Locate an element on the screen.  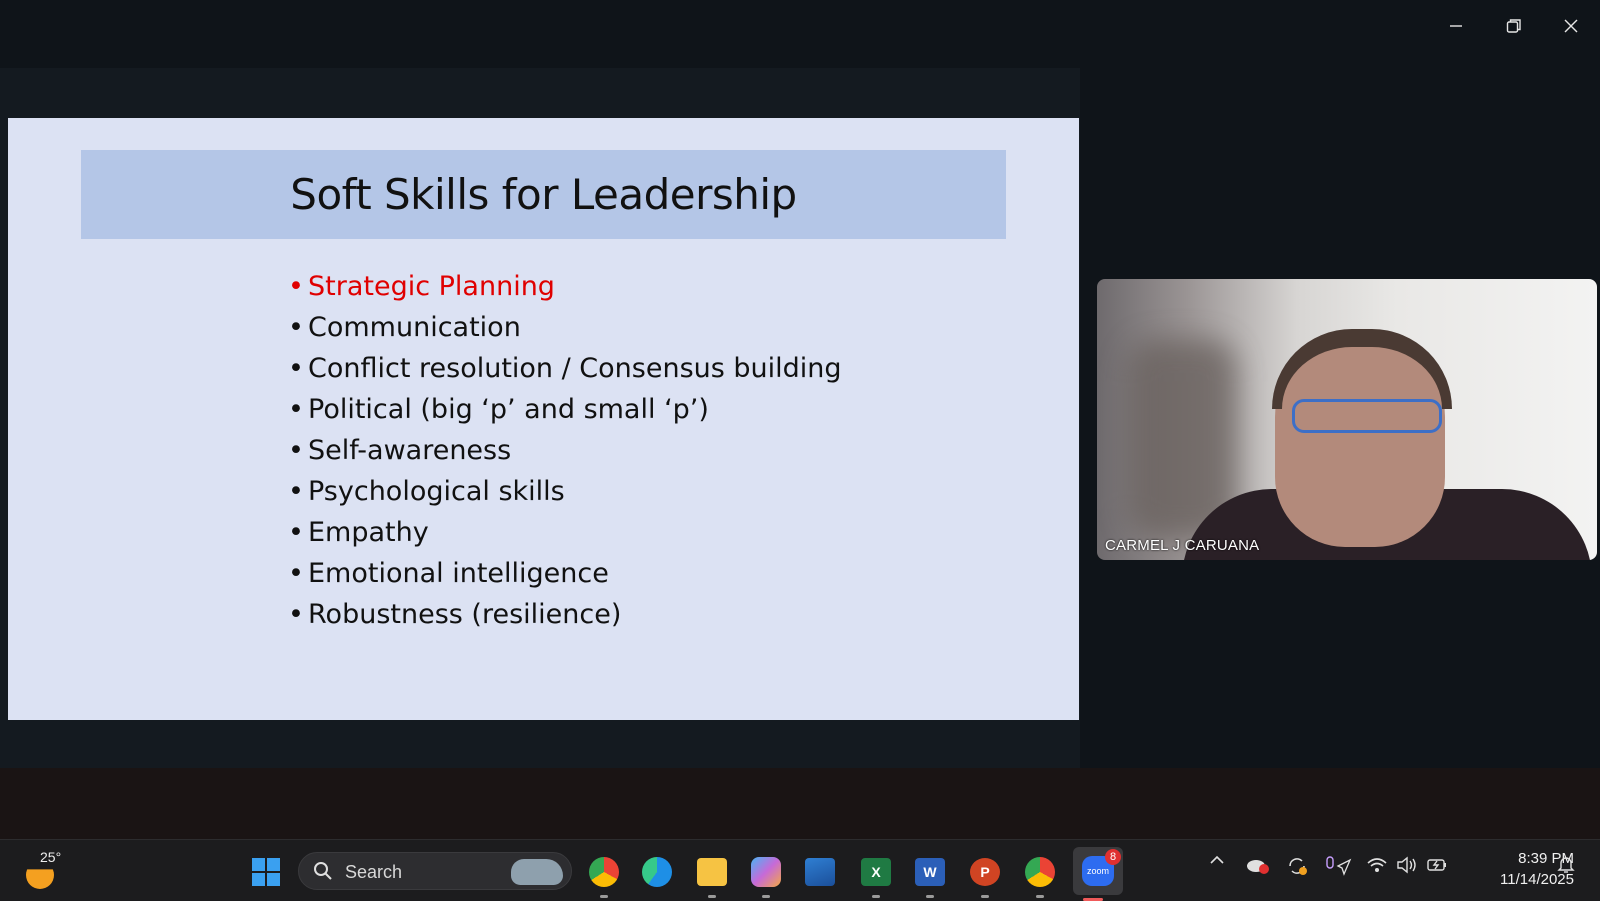
windows-logo-icon is located at coordinates (266, 872).